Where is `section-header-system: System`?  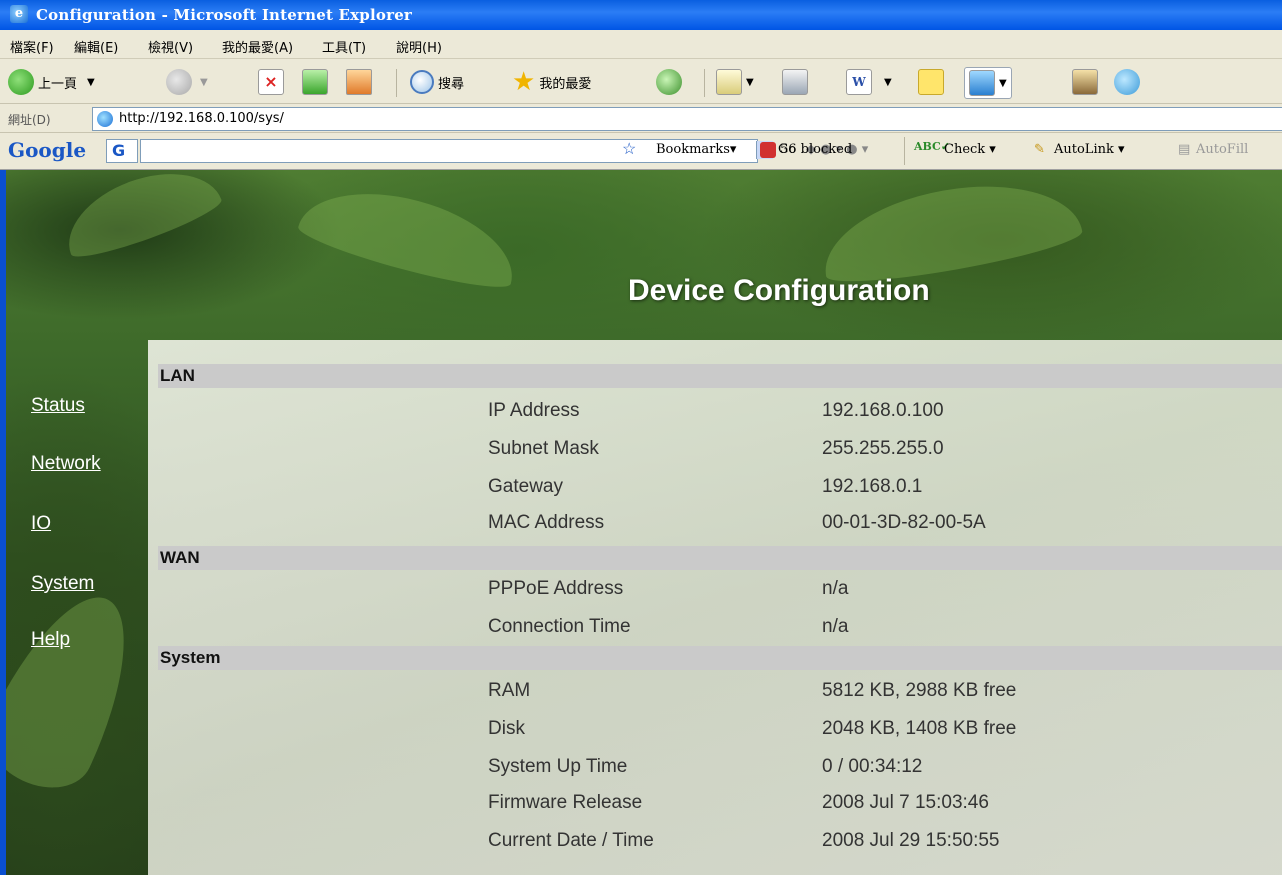
section-header-system: System is located at coordinates (720, 658).